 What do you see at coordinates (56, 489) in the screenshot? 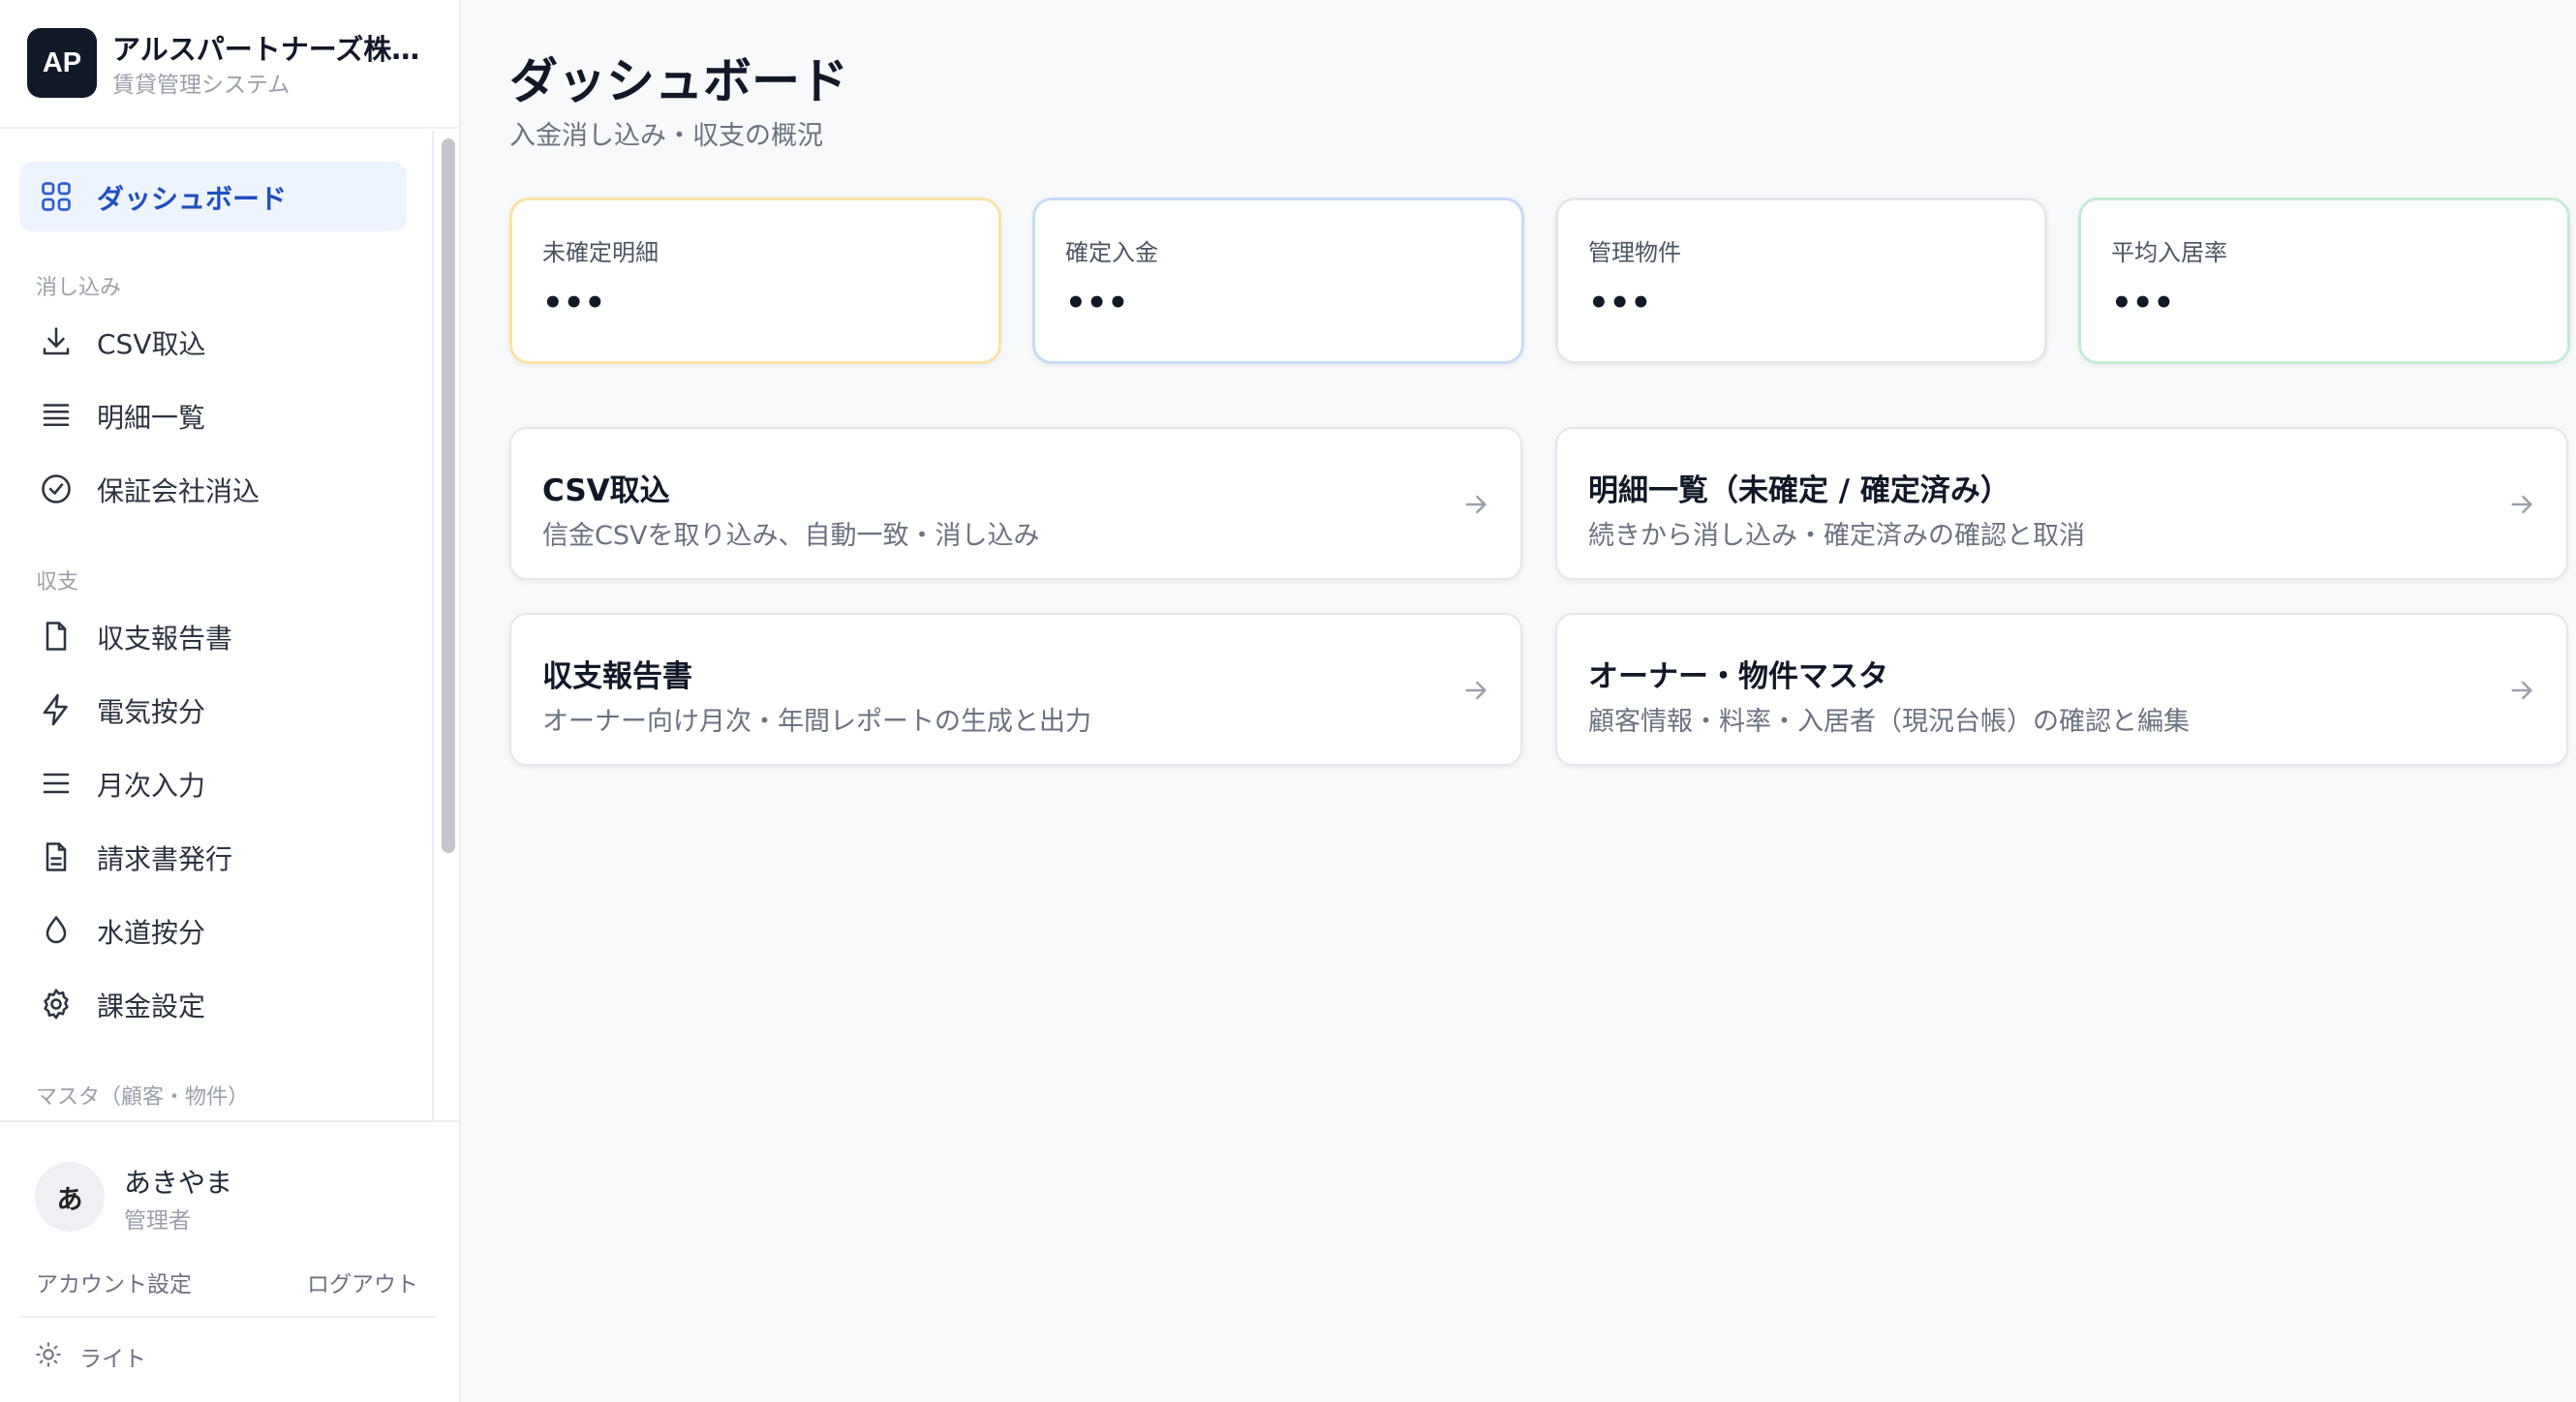
I see `check-circle-icon` at bounding box center [56, 489].